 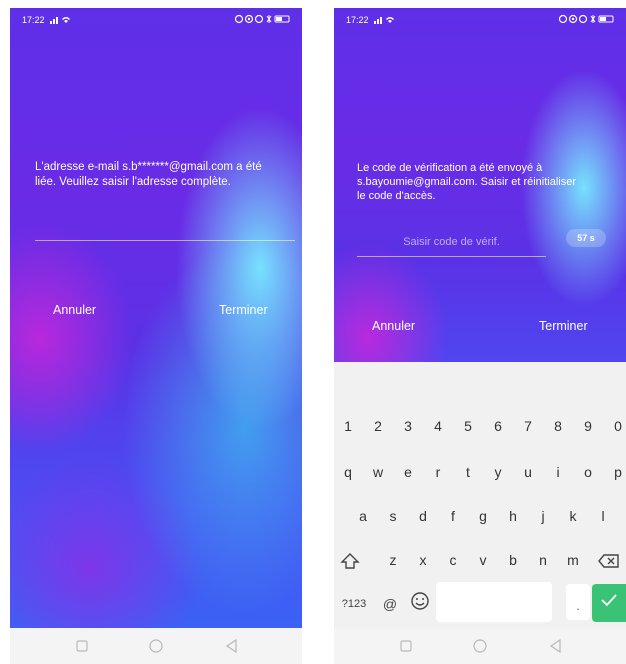 What do you see at coordinates (408, 472) in the screenshot?
I see `key: e` at bounding box center [408, 472].